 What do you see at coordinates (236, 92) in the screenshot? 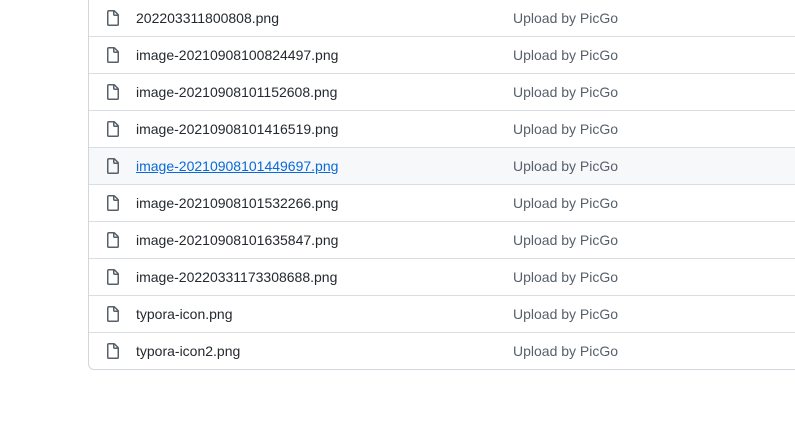
I see `file-name-link: image-20210908101152608.png` at bounding box center [236, 92].